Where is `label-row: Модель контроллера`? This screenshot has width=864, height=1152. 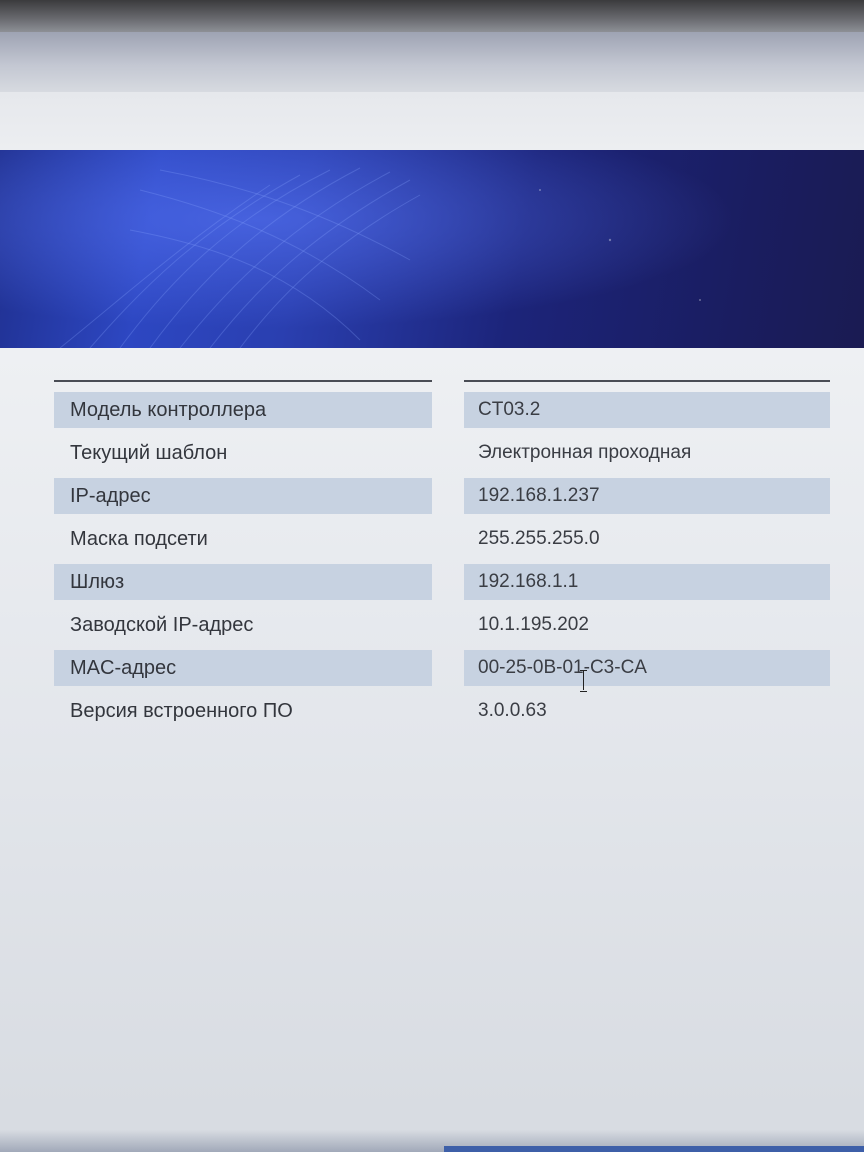
label-row: Модель контроллера is located at coordinates (243, 413).